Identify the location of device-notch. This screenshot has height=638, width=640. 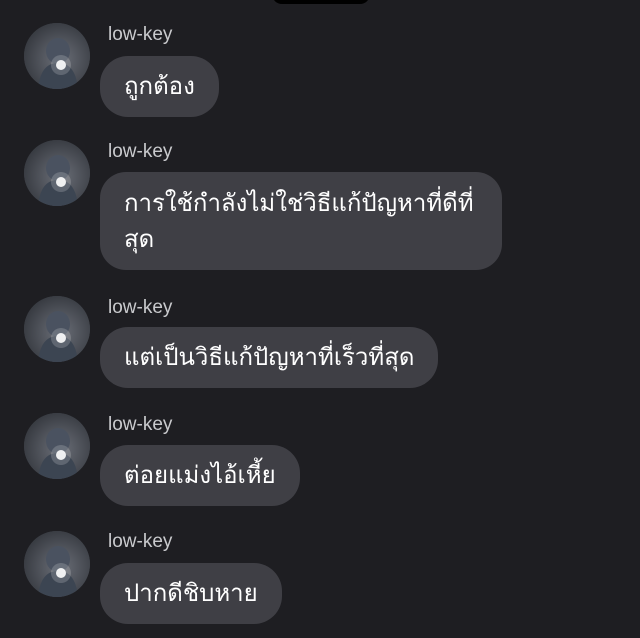
(321, 2).